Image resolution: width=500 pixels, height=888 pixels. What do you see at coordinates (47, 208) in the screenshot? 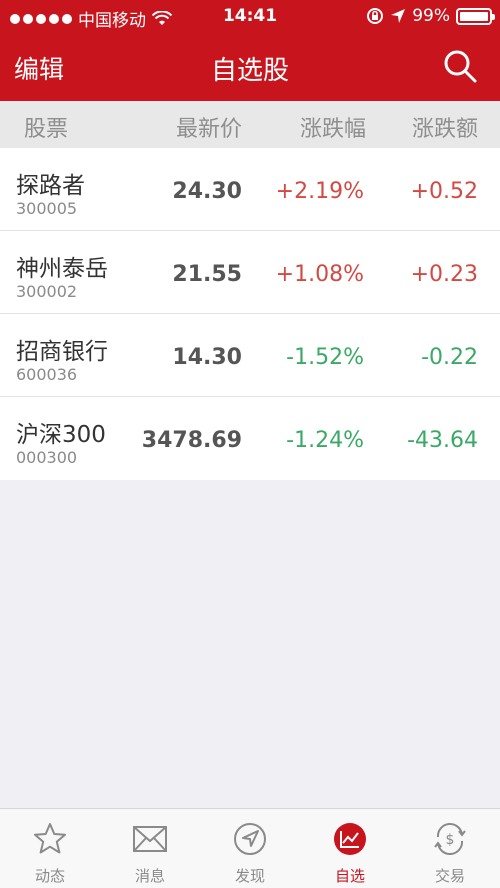
I see `stock-code: 300005` at bounding box center [47, 208].